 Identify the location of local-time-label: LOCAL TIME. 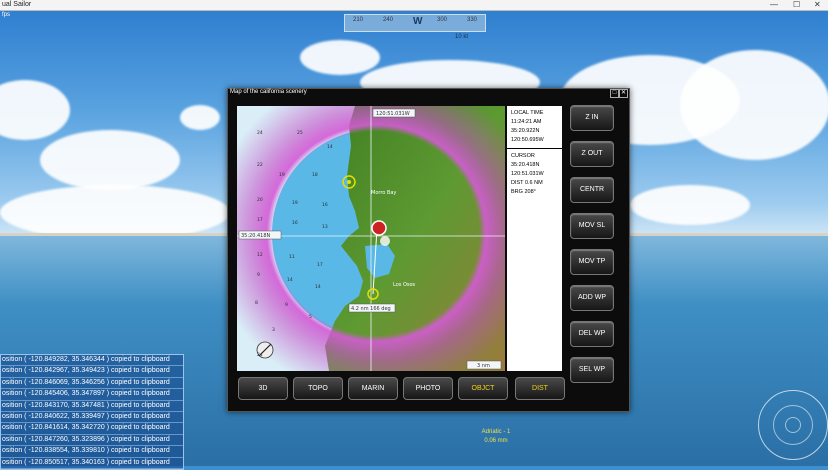
(527, 113).